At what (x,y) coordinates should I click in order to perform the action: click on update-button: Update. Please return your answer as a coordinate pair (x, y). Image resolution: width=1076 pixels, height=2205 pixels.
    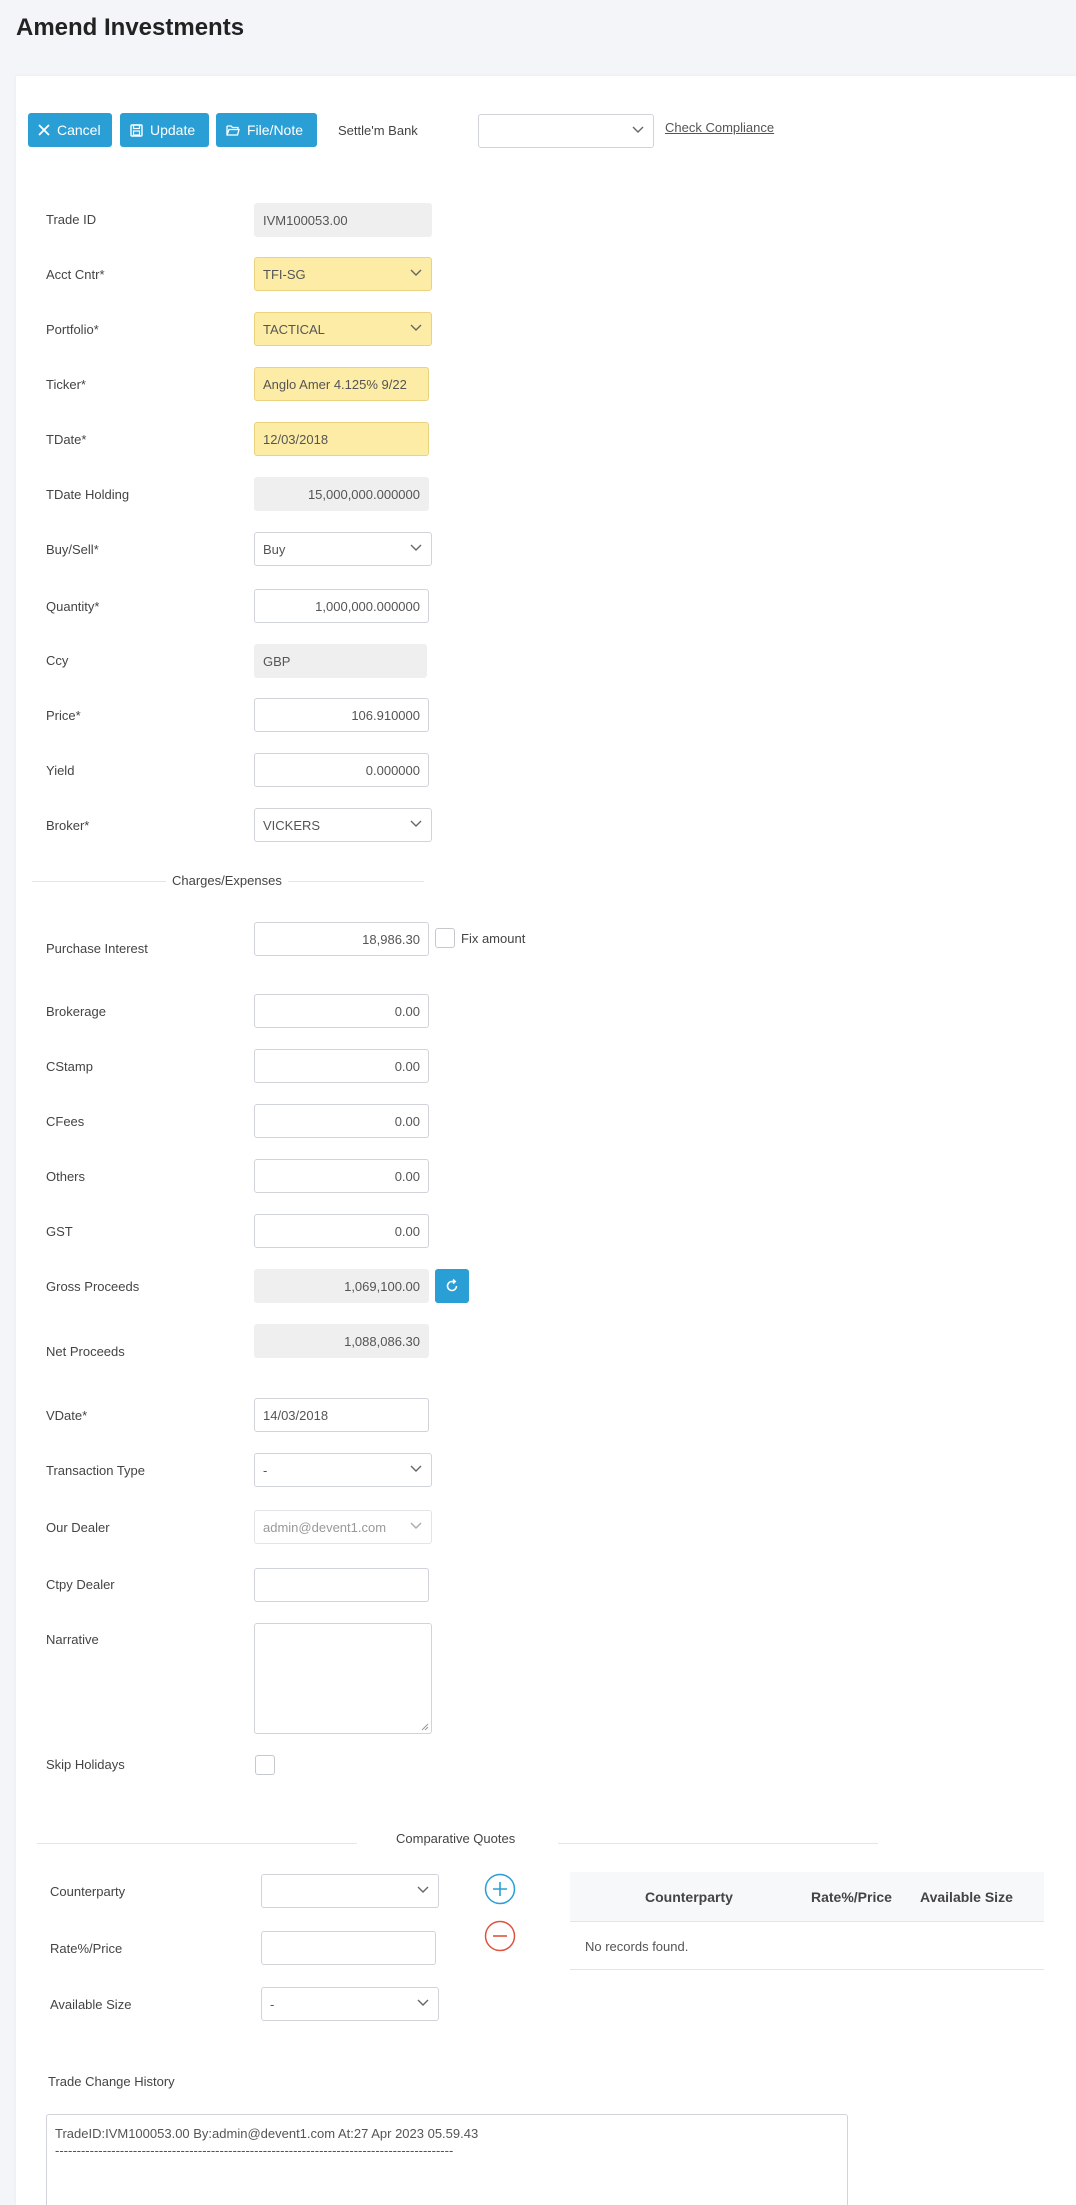
    Looking at the image, I should click on (164, 130).